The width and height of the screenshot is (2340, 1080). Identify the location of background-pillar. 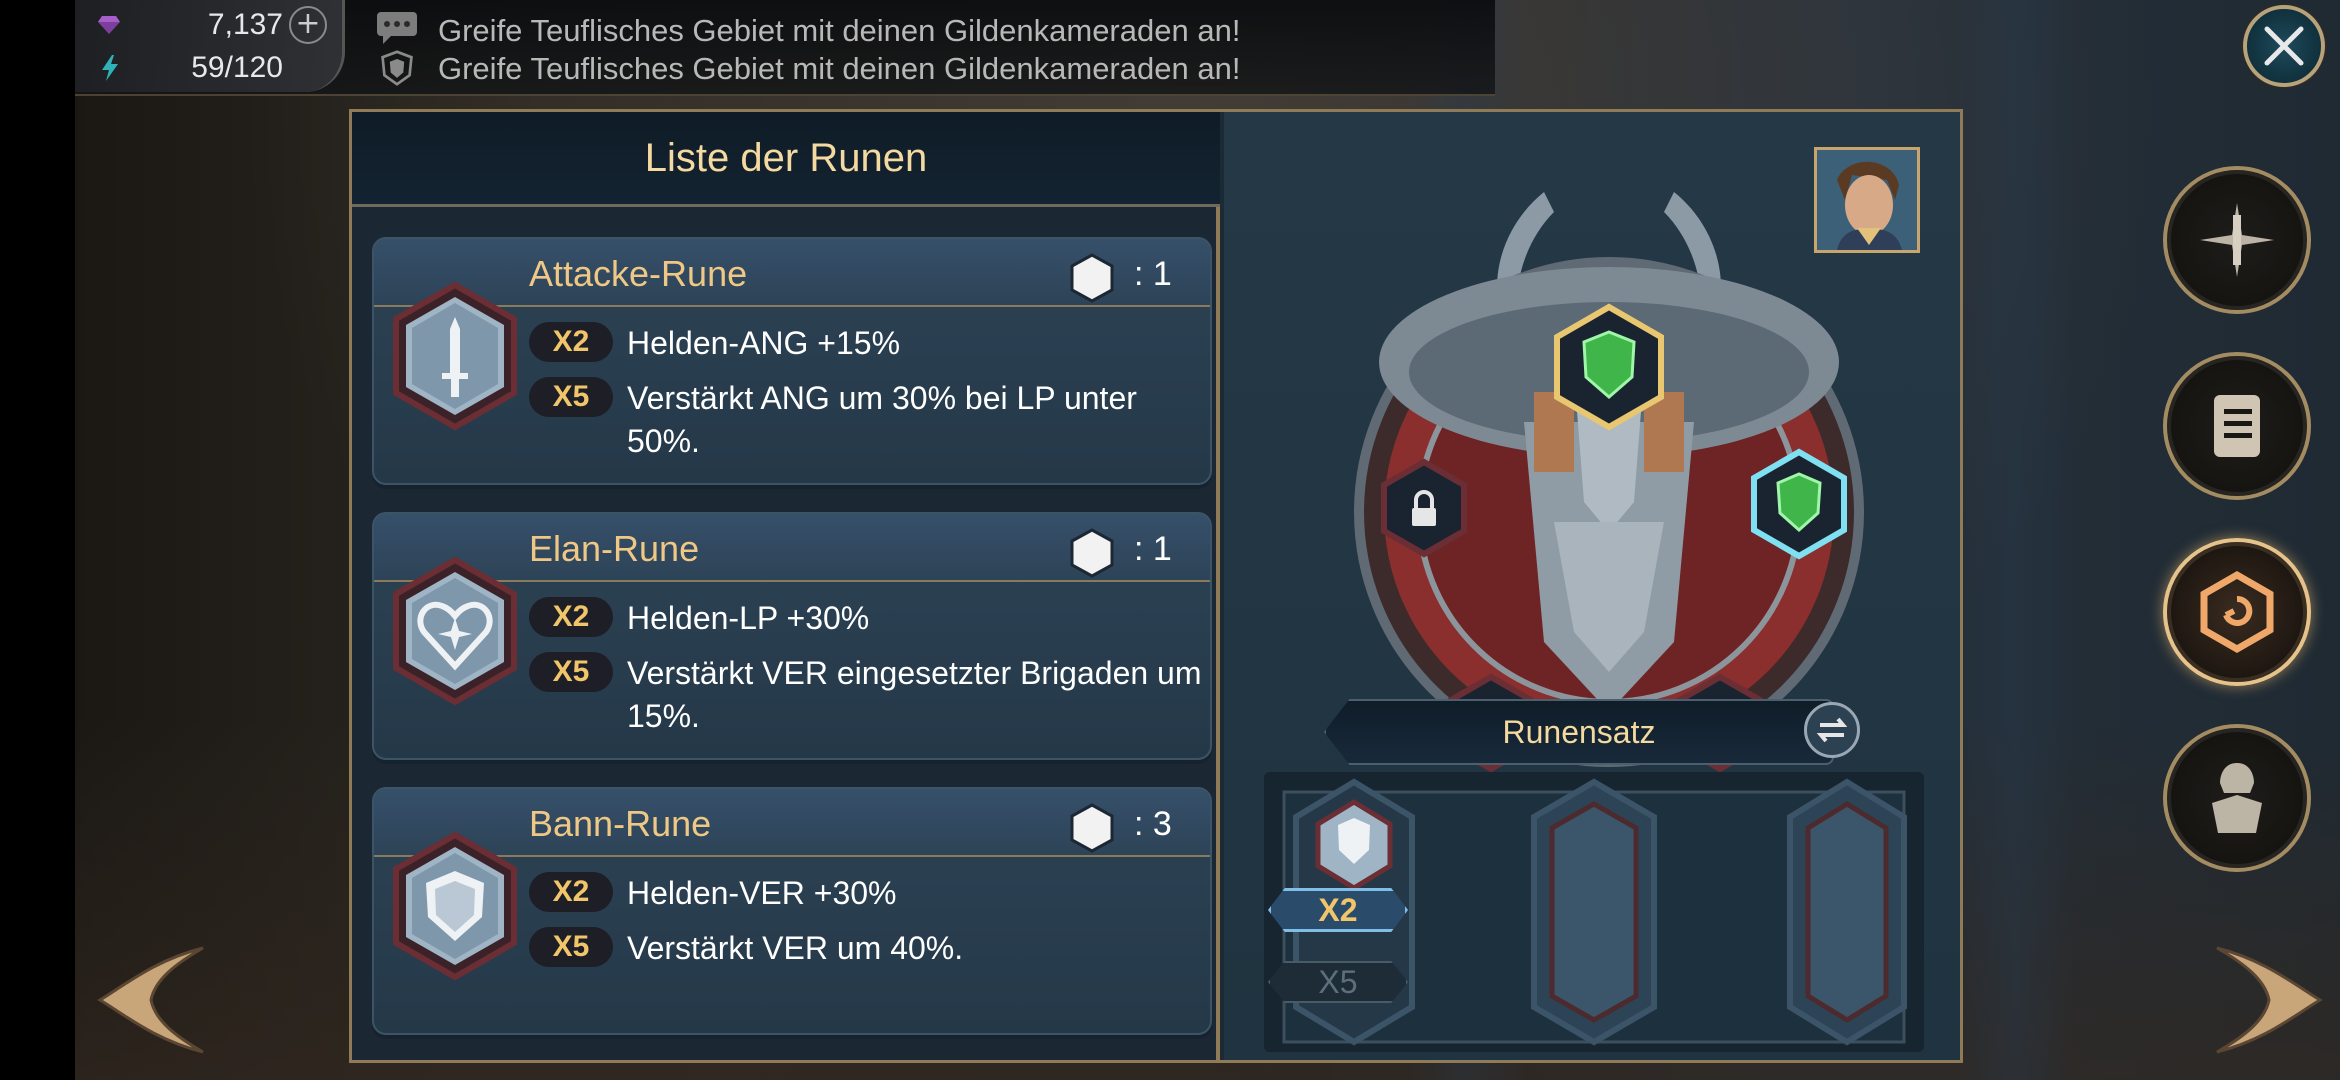
(2015, 540).